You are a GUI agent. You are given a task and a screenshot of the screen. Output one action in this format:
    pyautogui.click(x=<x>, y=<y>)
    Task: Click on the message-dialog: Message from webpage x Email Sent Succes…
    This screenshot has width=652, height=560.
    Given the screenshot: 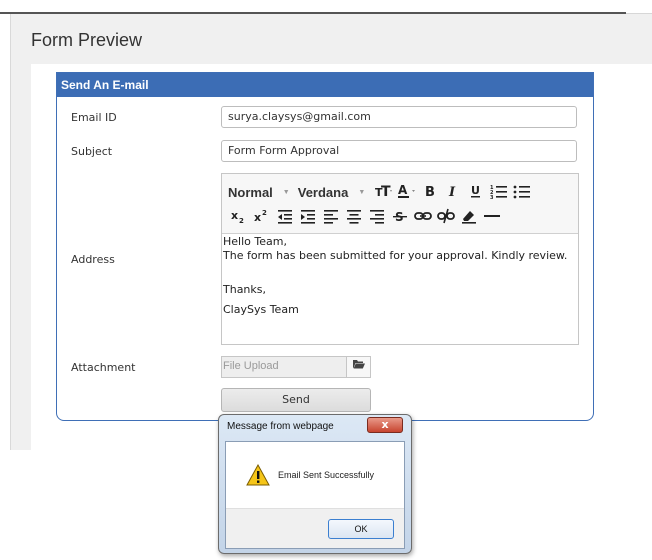 What is the action you would take?
    pyautogui.click(x=315, y=484)
    